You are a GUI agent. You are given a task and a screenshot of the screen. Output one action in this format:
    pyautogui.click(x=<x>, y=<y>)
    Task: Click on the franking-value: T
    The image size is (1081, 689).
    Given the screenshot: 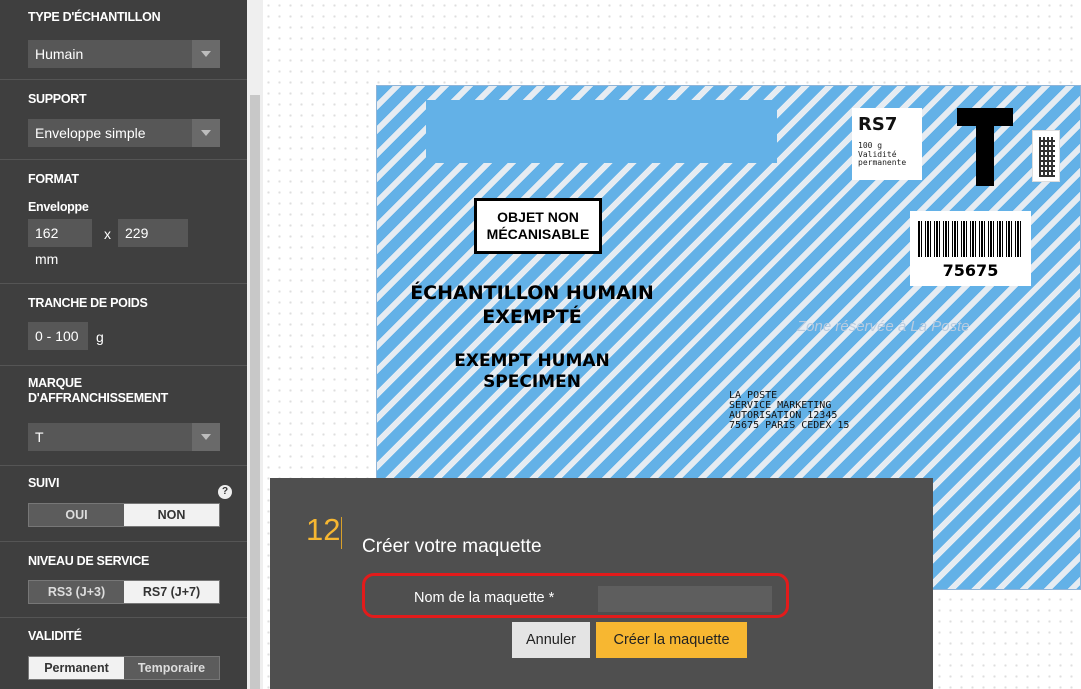 What is the action you would take?
    pyautogui.click(x=39, y=437)
    